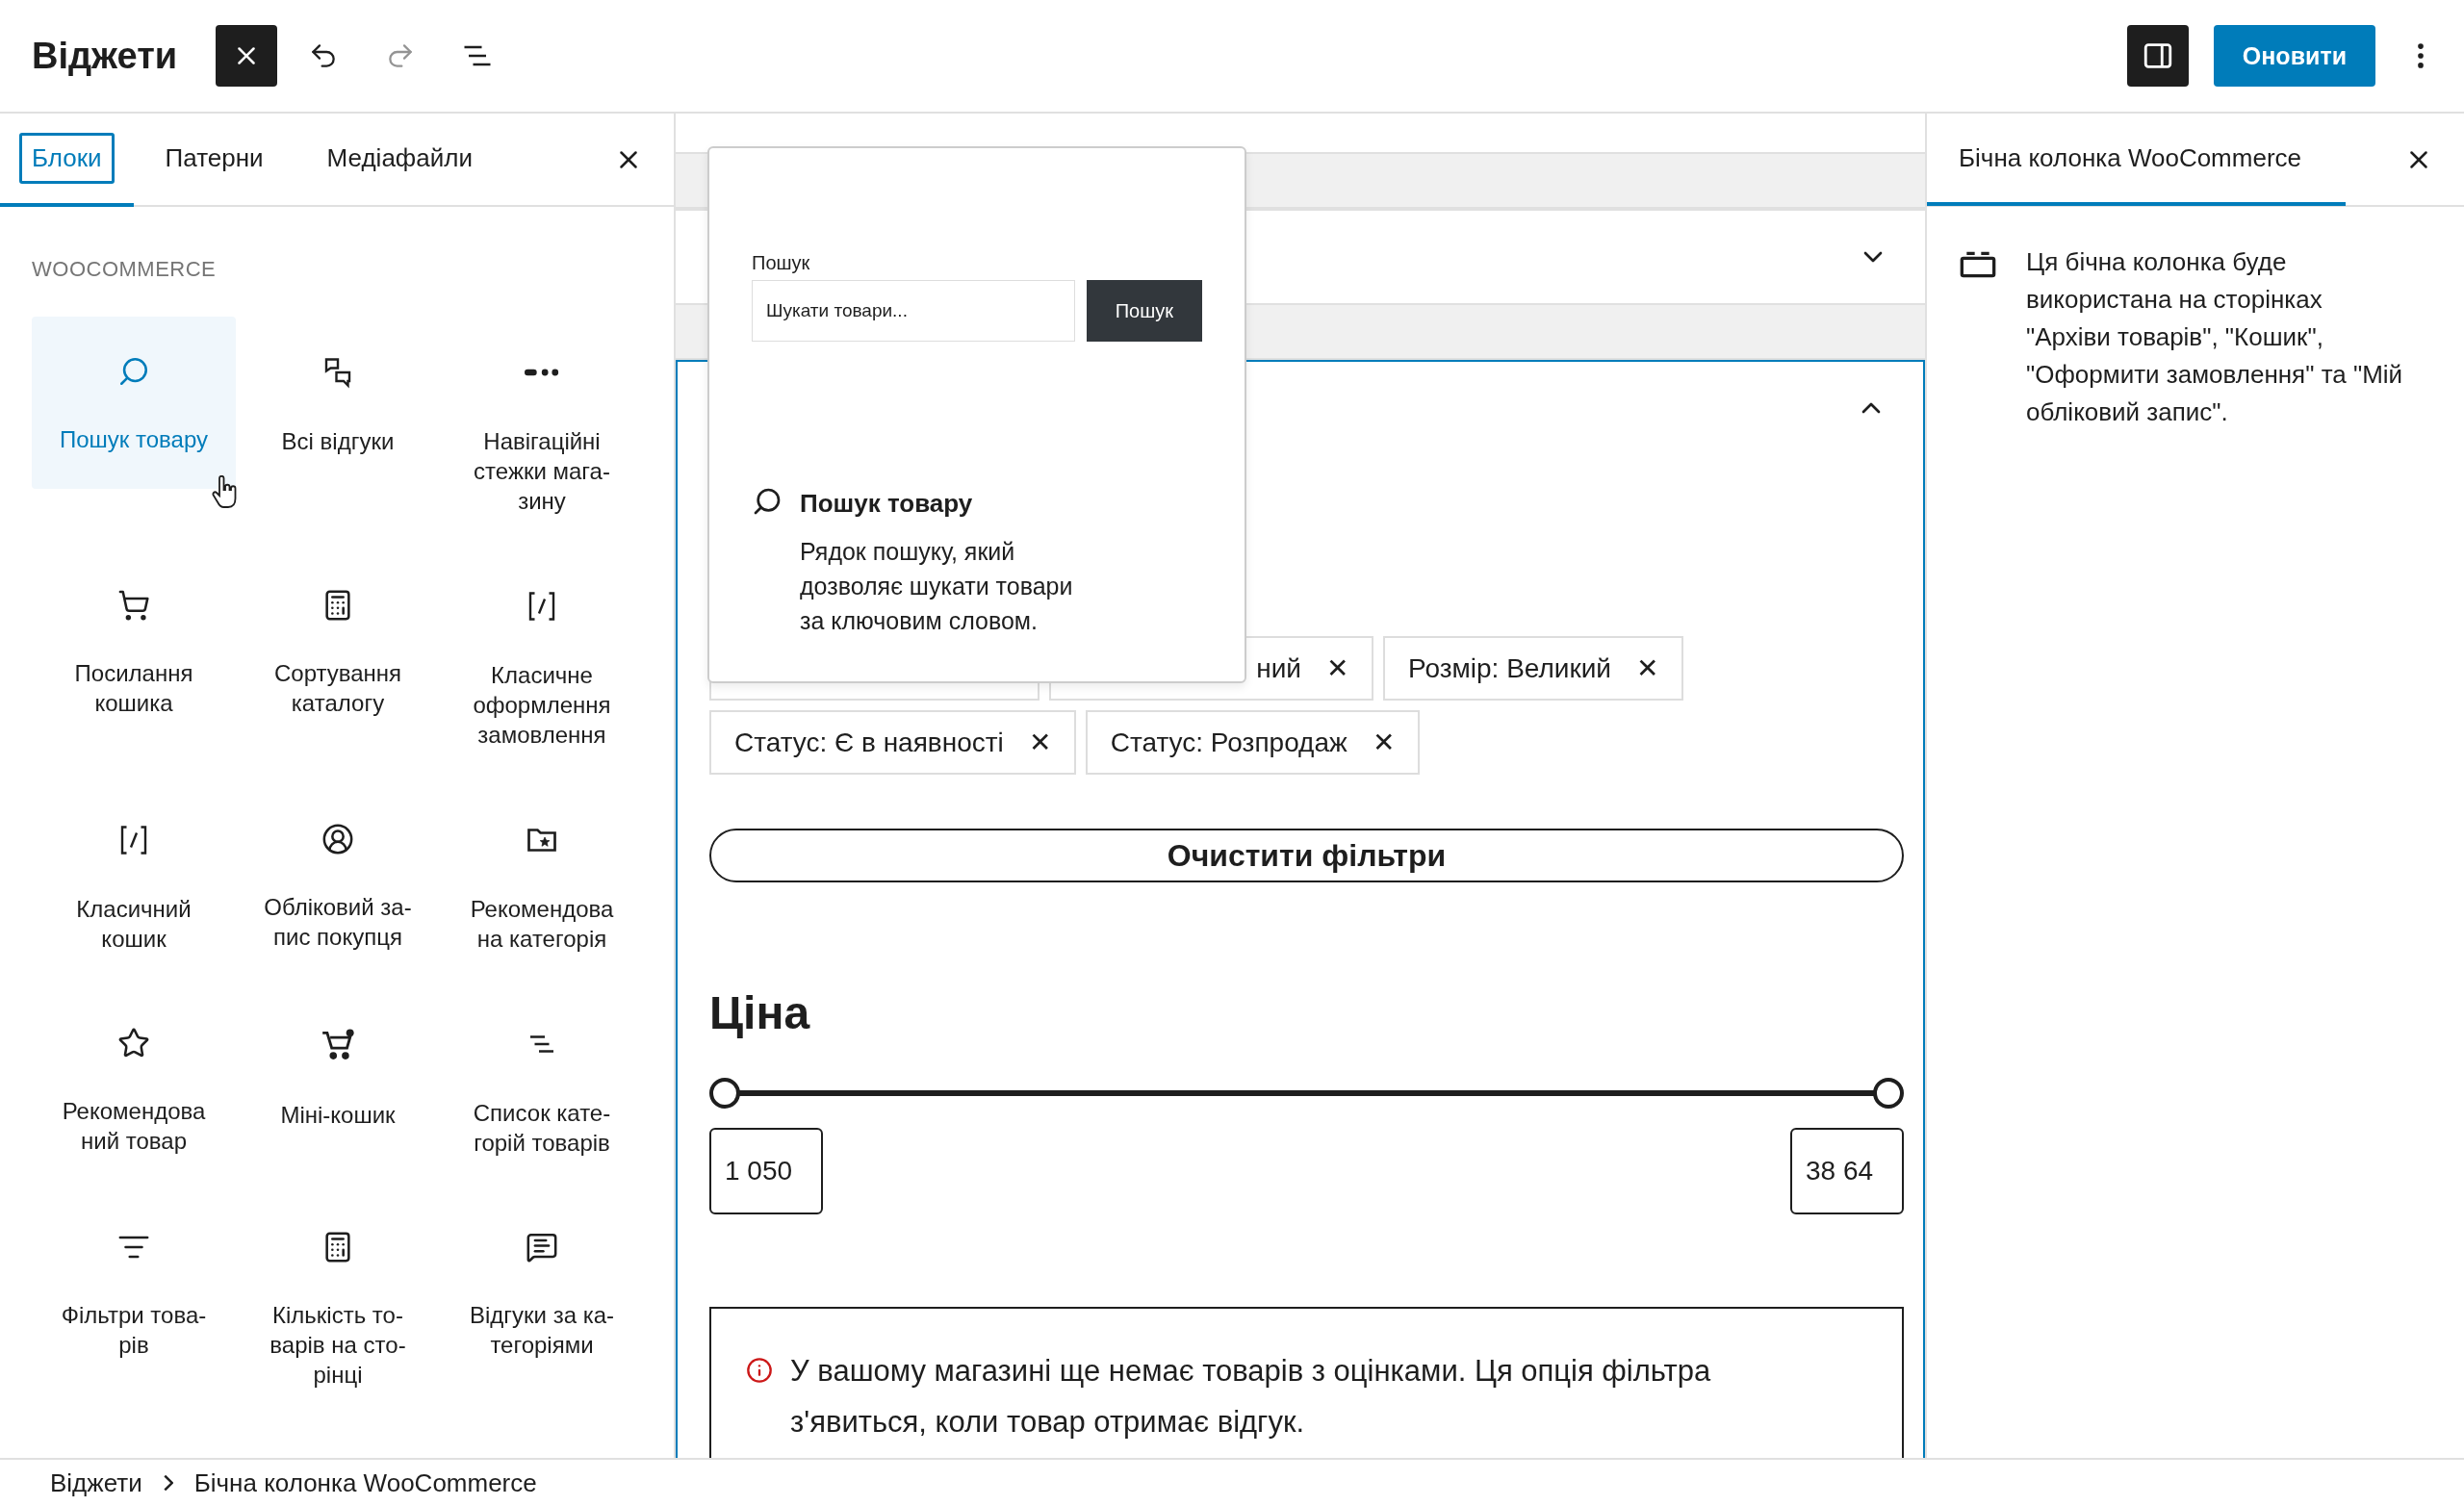 This screenshot has width=2464, height=1506. Describe the element at coordinates (542, 372) in the screenshot. I see `dots-icon` at that location.